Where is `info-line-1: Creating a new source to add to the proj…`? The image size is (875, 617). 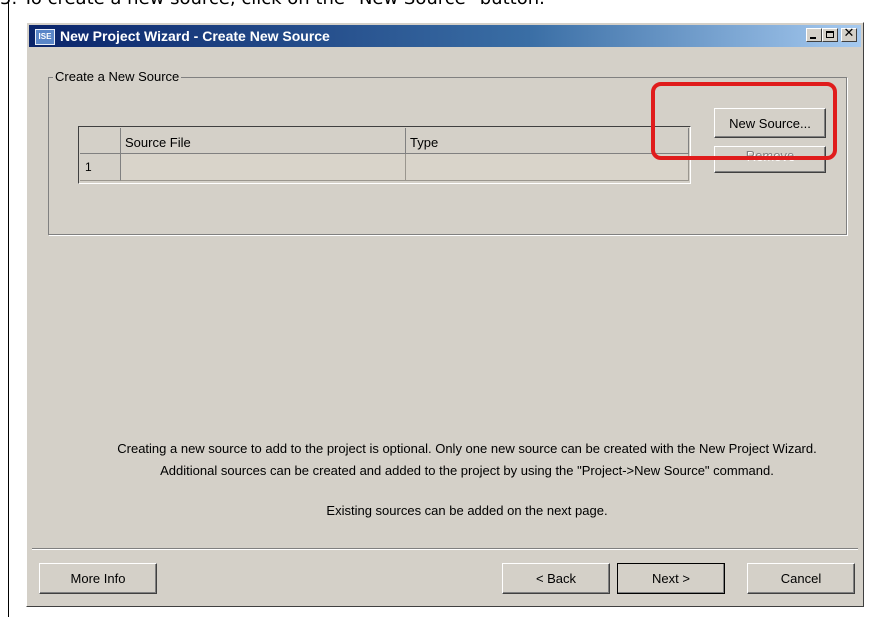
info-line-1: Creating a new source to add to the proj… is located at coordinates (467, 448).